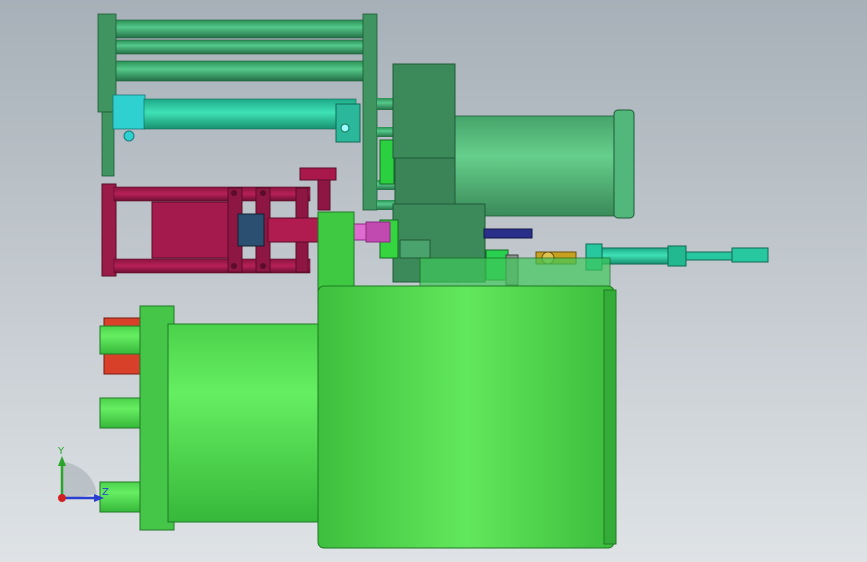 The height and width of the screenshot is (562, 867). Describe the element at coordinates (219, 222) in the screenshot. I see `clamp-assembly` at that location.